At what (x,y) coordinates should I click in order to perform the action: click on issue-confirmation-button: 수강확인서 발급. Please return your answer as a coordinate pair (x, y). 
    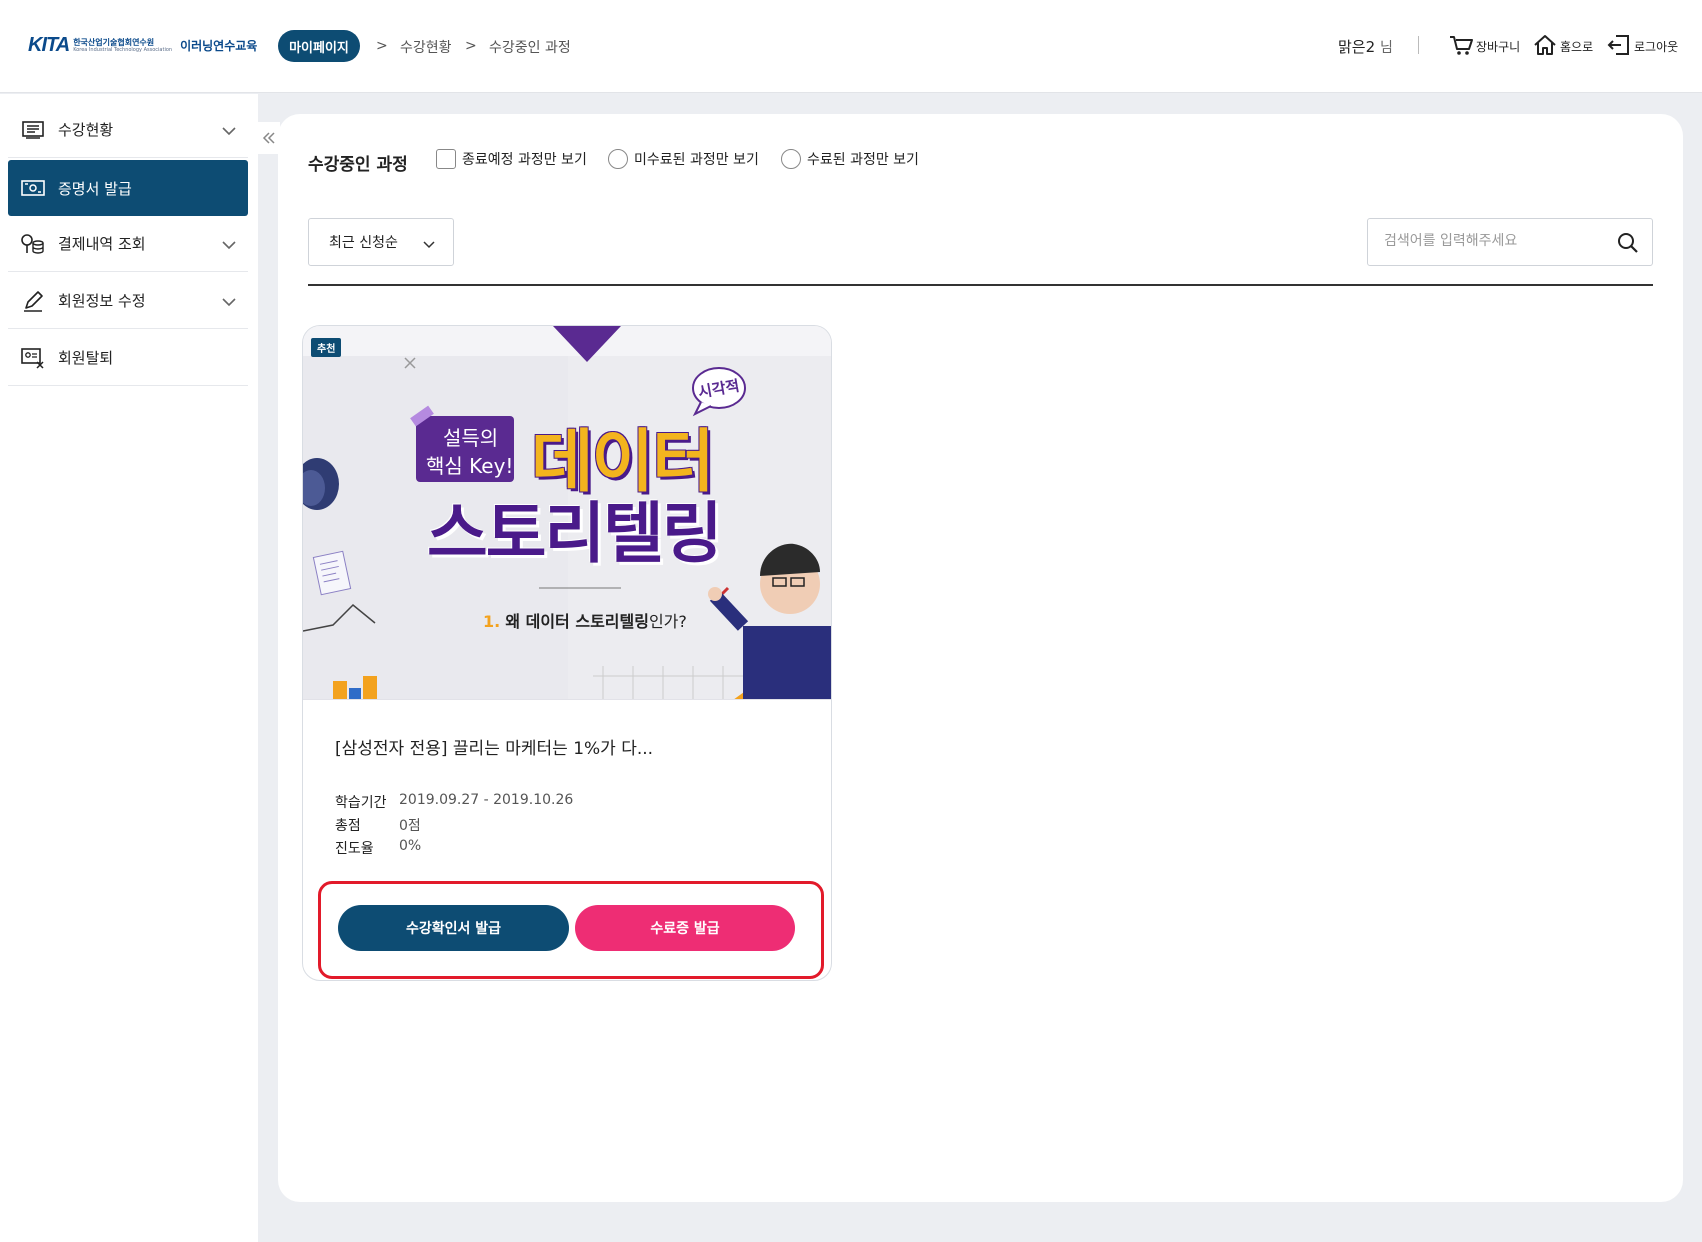
    Looking at the image, I should click on (453, 928).